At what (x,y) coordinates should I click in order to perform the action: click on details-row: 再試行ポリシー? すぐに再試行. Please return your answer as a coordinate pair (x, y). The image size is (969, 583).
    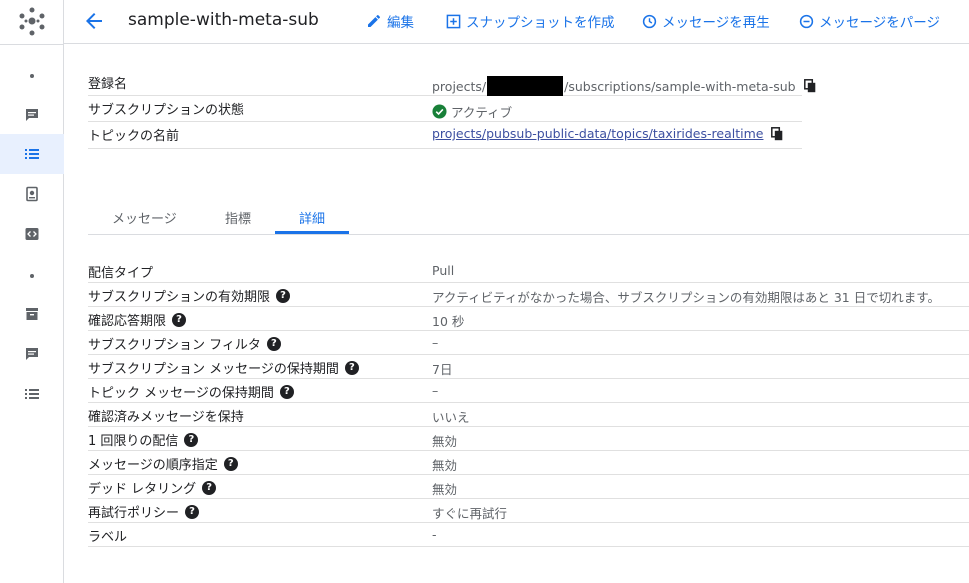
    Looking at the image, I should click on (528, 511).